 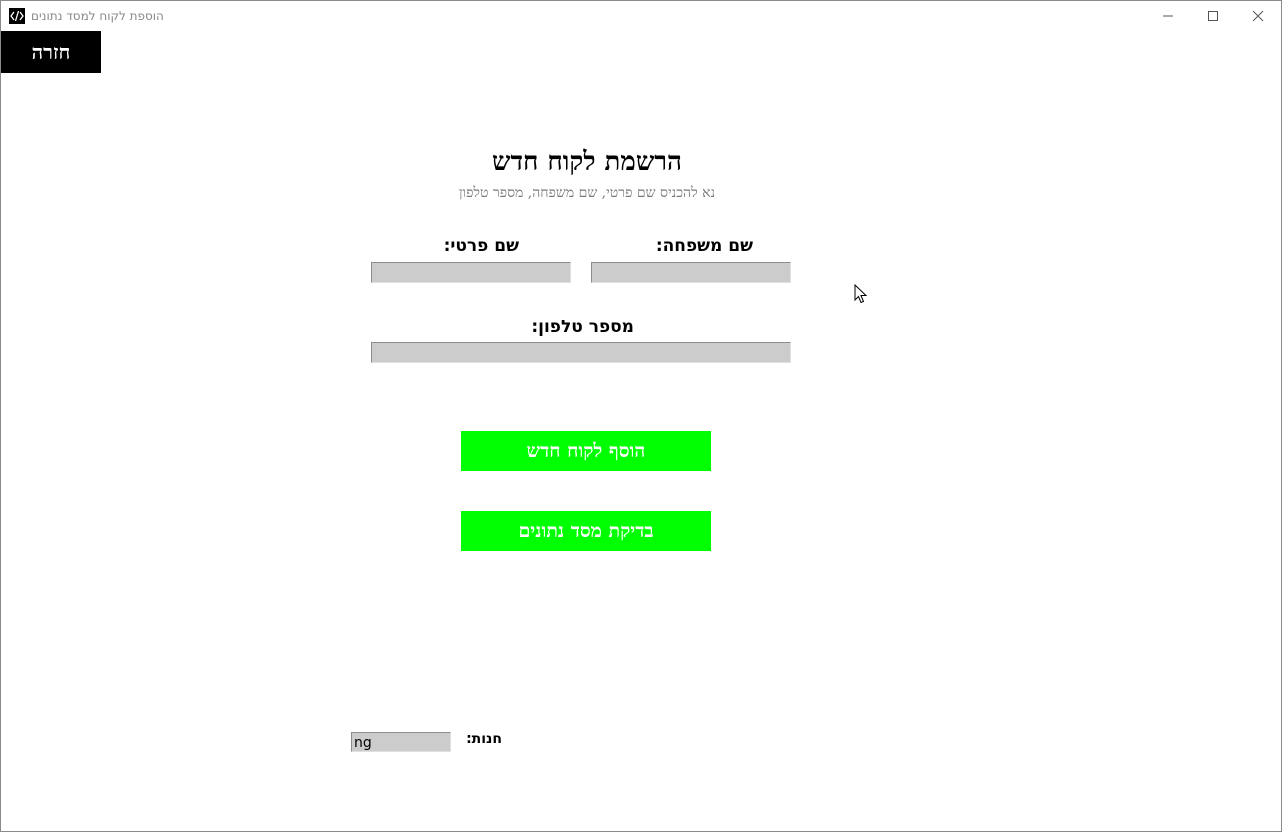 I want to click on code-brackets-icon, so click(x=17, y=16).